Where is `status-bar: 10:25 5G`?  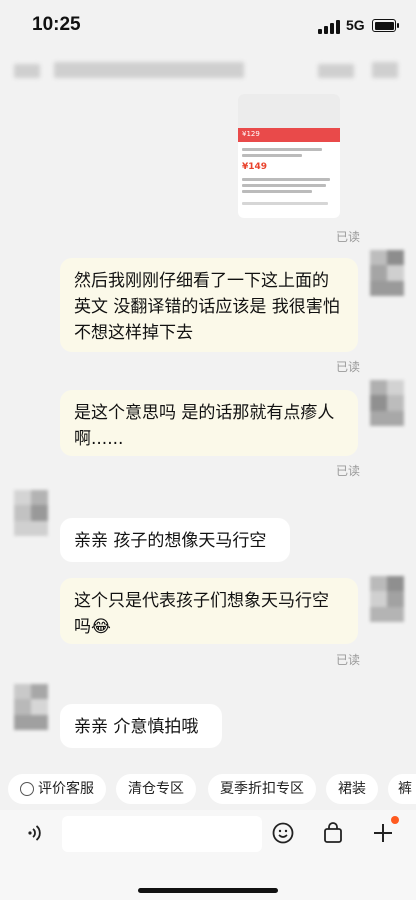 status-bar: 10:25 5G is located at coordinates (208, 26).